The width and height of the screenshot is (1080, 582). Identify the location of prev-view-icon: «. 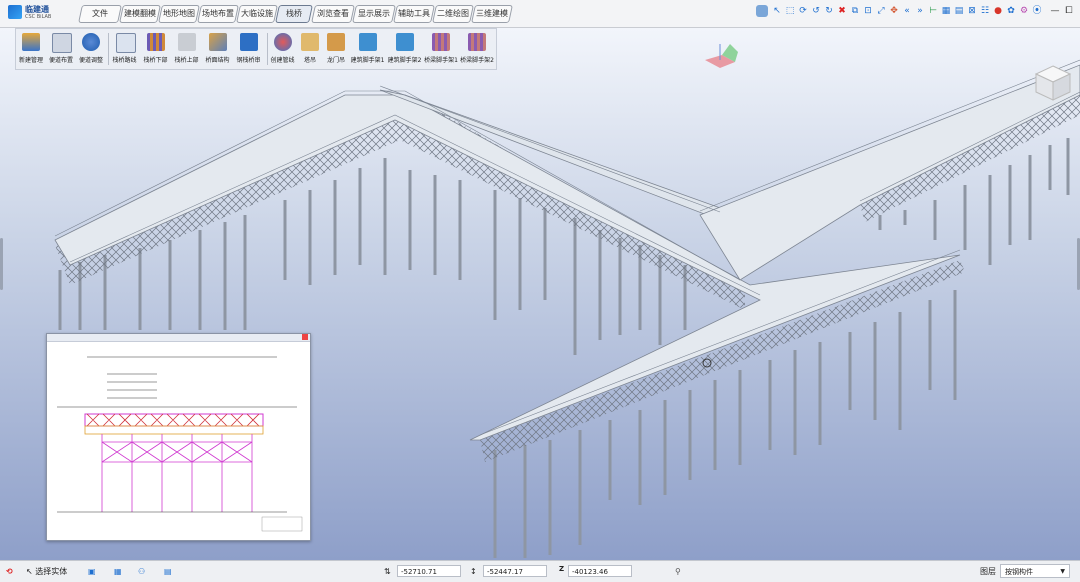
(907, 11).